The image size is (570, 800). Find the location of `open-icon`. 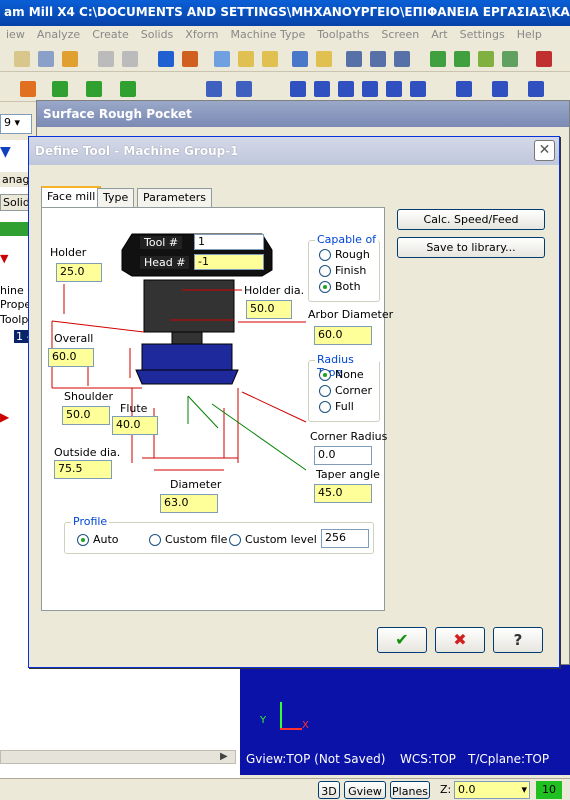

open-icon is located at coordinates (22, 59).